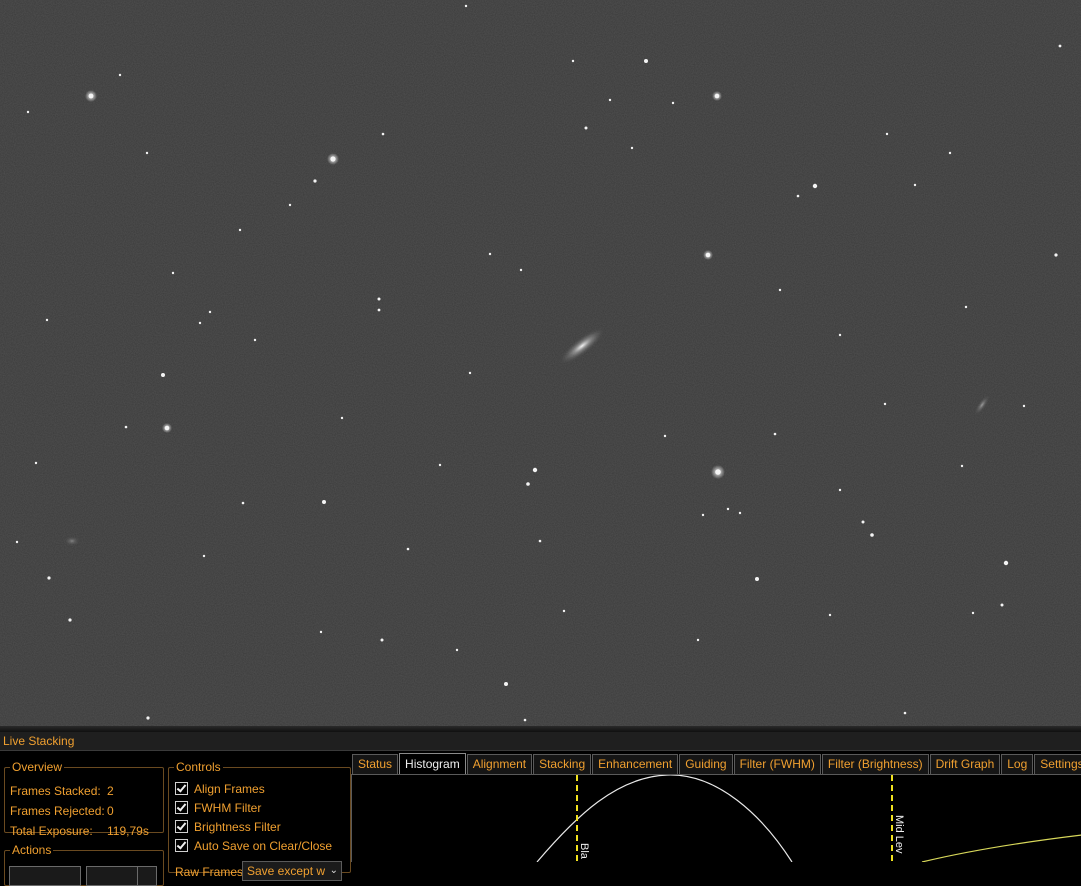 This screenshot has height=886, width=1081. What do you see at coordinates (875, 764) in the screenshot?
I see `tab-filter-brightness: Filter (Brightness)` at bounding box center [875, 764].